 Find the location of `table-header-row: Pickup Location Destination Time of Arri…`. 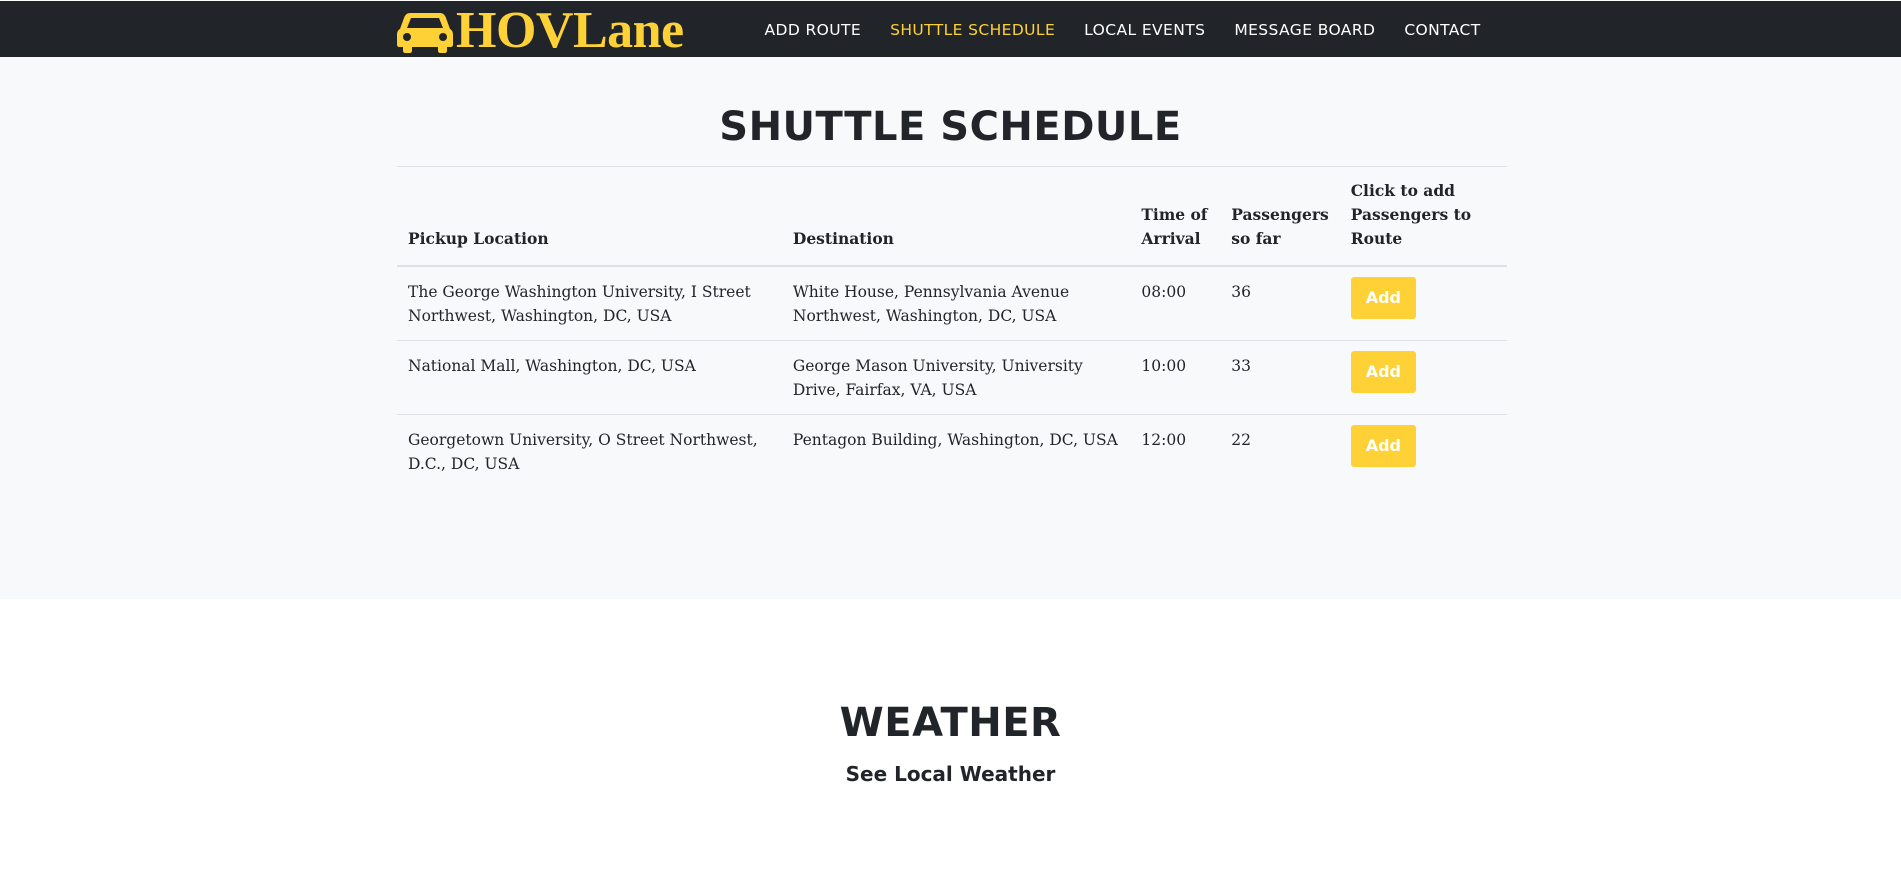

table-header-row: Pickup Location Destination Time of Arri… is located at coordinates (952, 216).